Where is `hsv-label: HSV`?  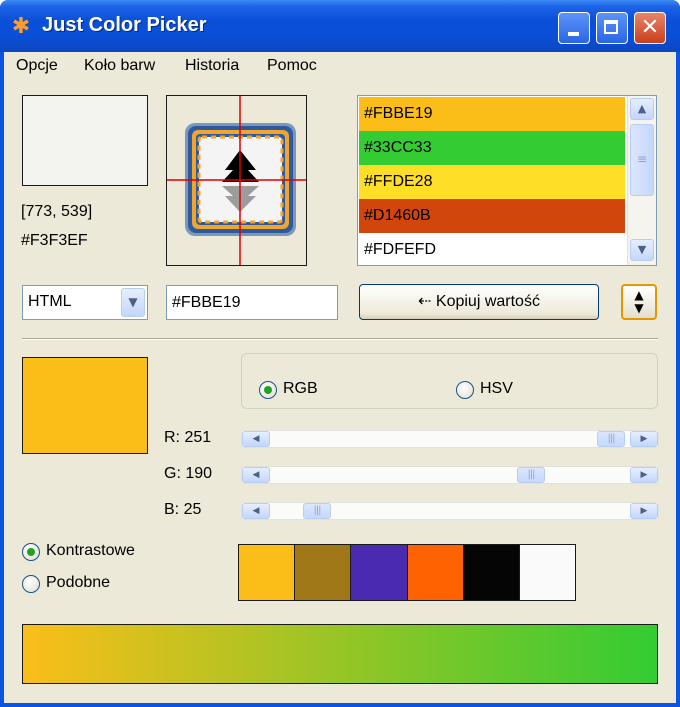 hsv-label: HSV is located at coordinates (496, 388).